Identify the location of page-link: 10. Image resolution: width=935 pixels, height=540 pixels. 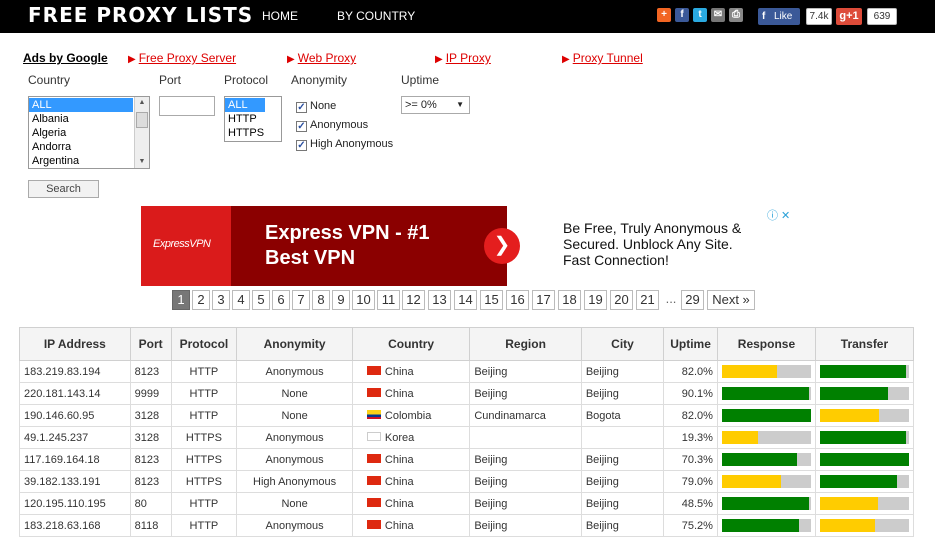
(363, 300).